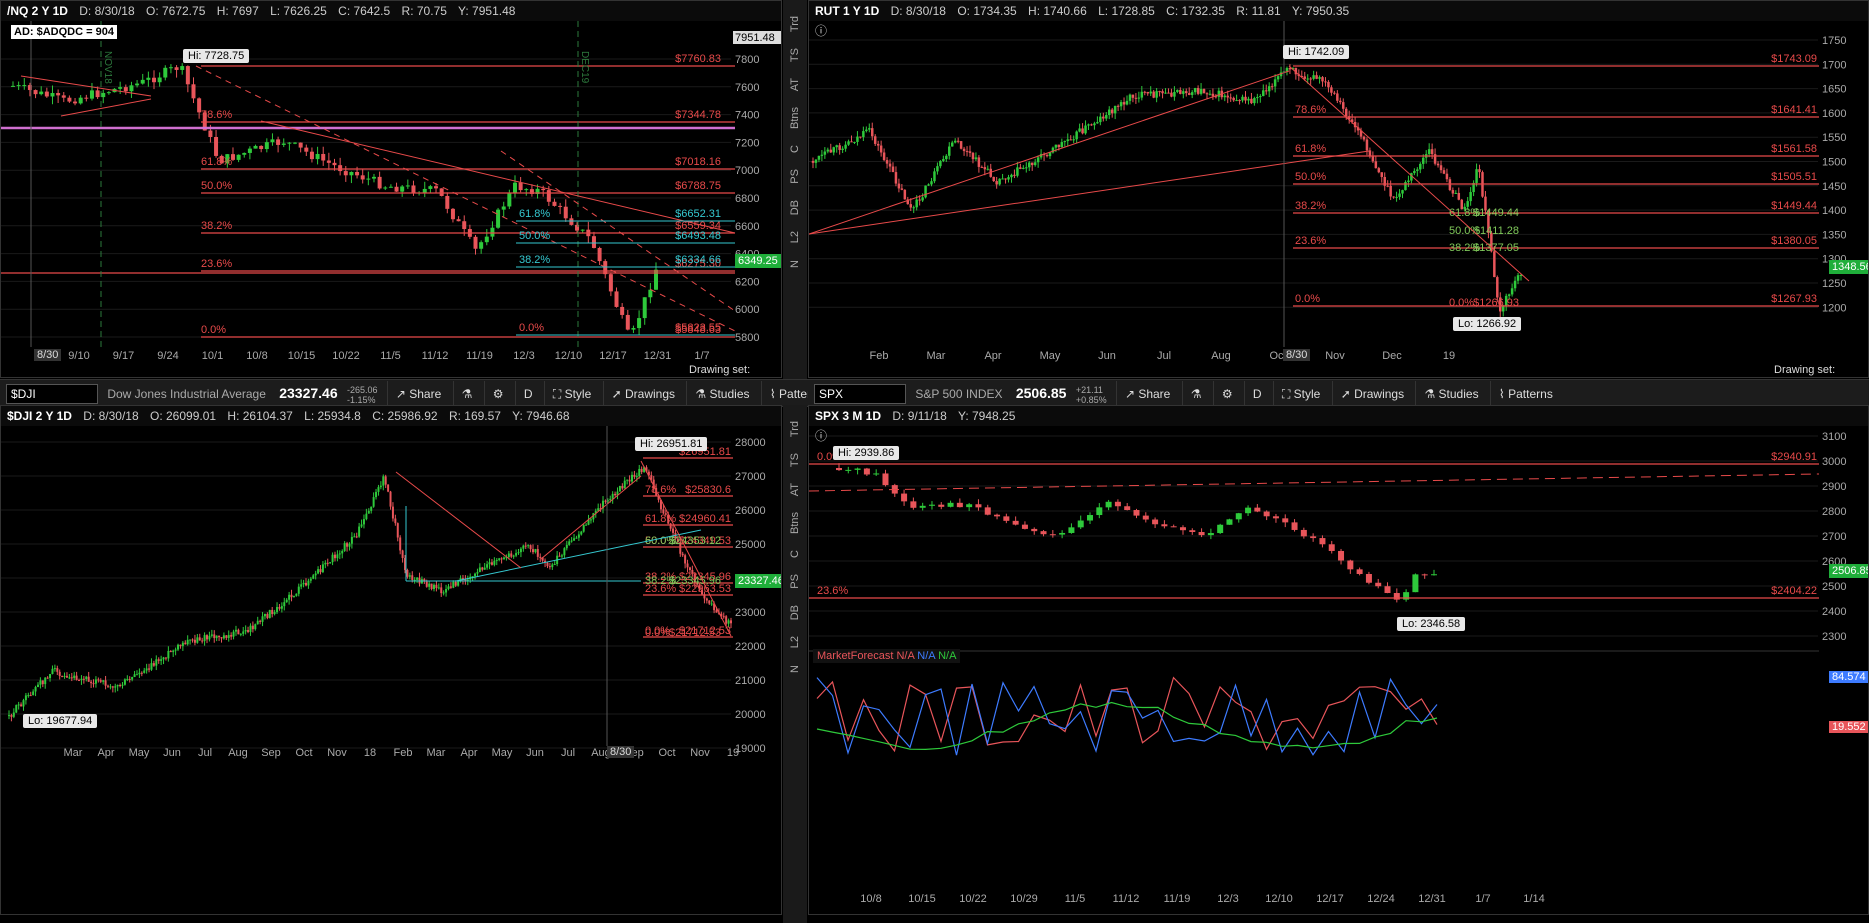 Image resolution: width=1869 pixels, height=923 pixels. Describe the element at coordinates (37, 11) in the screenshot. I see `chart-symbol: /NQ 2 Y 1D` at that location.